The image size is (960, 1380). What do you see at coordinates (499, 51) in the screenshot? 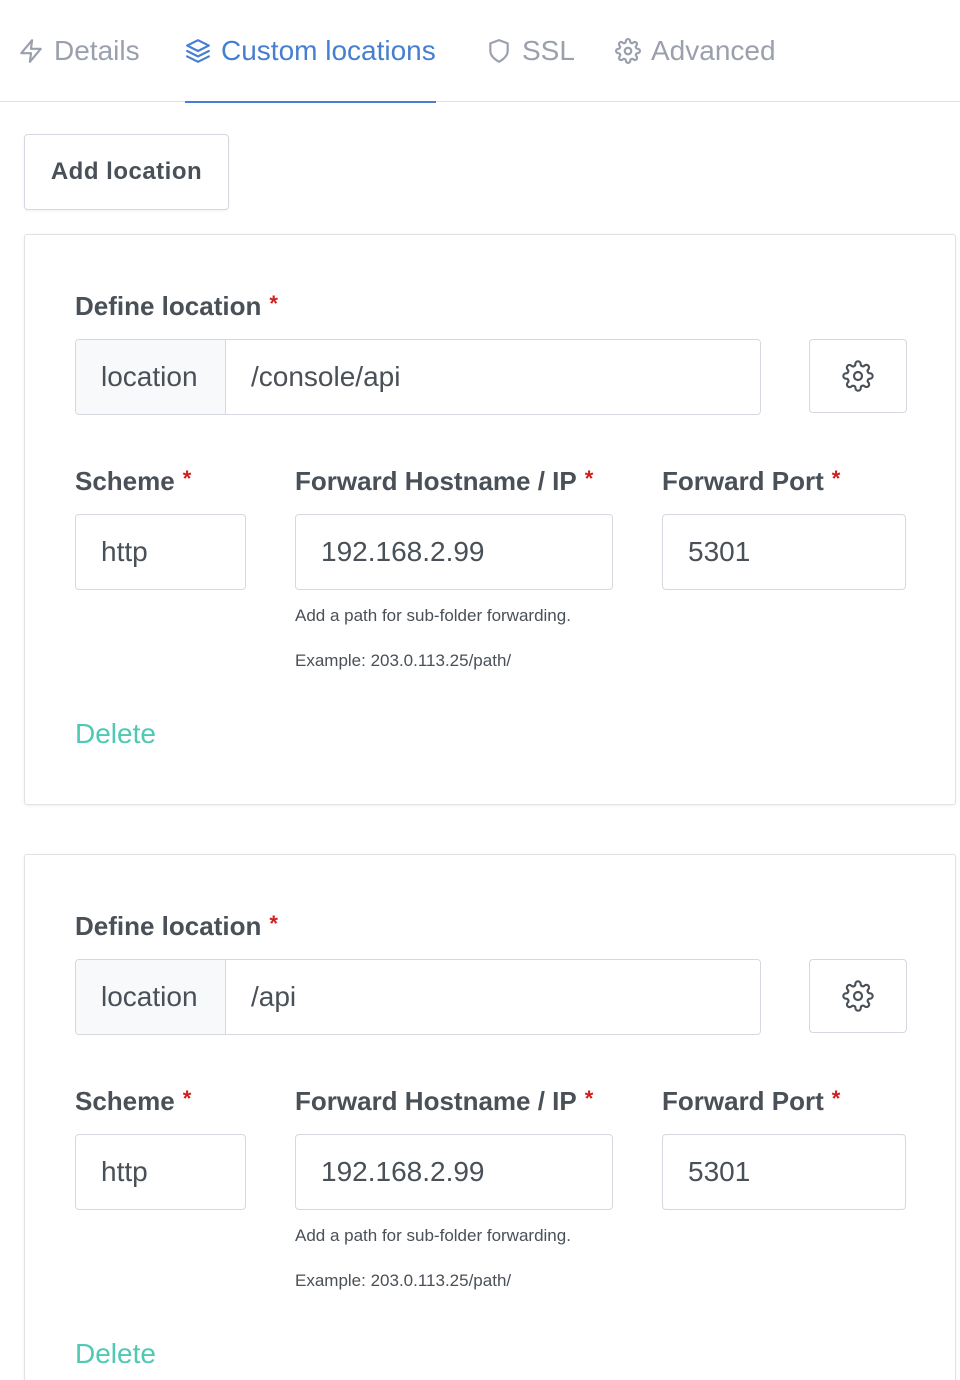
I see `shield-icon` at bounding box center [499, 51].